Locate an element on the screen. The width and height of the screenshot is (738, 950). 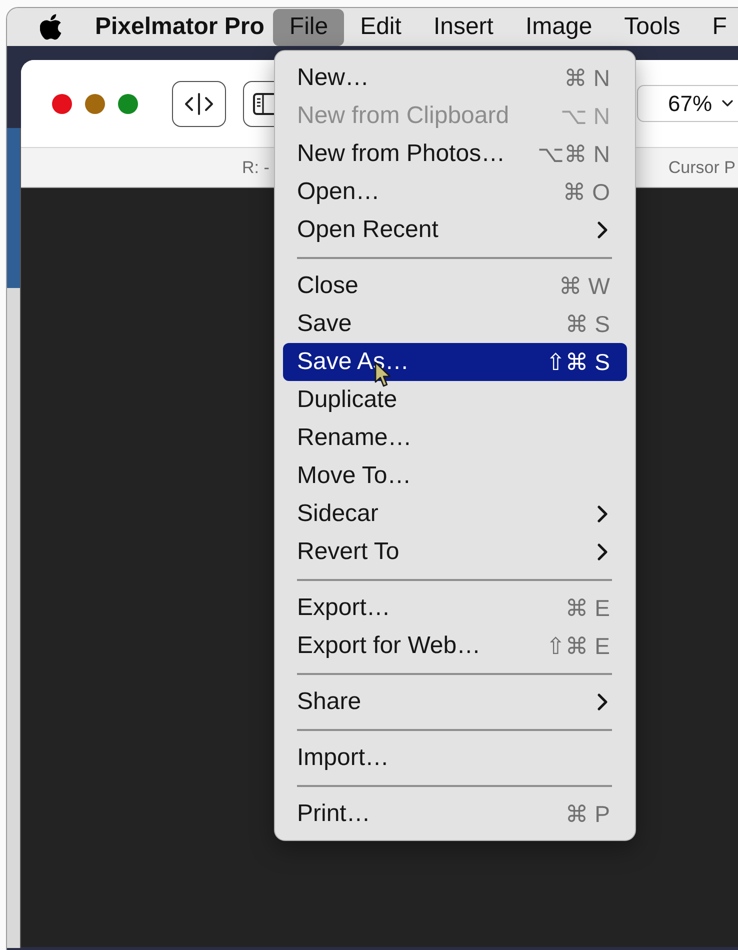
keyboard-shortcut: ⌘ S is located at coordinates (587, 324).